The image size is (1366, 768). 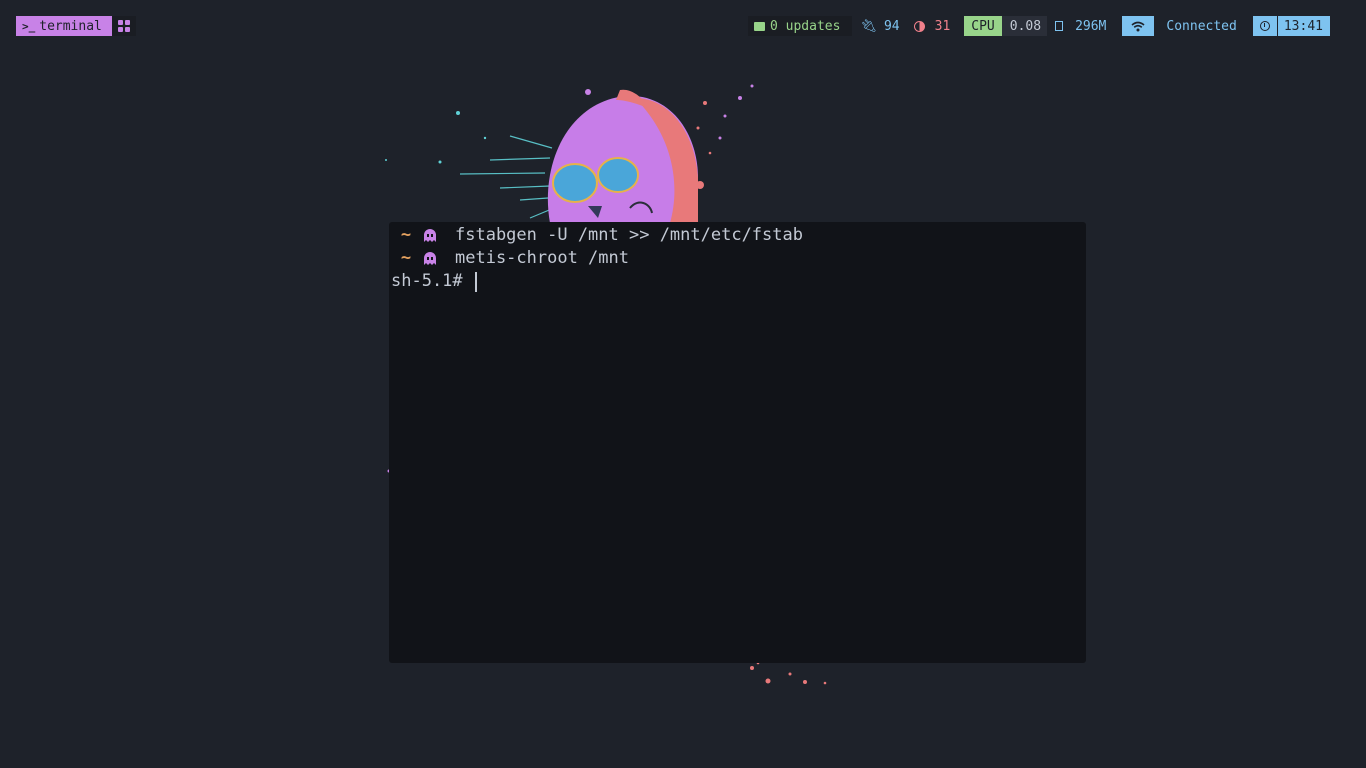 What do you see at coordinates (70, 26) in the screenshot?
I see `workspace-label: terminal` at bounding box center [70, 26].